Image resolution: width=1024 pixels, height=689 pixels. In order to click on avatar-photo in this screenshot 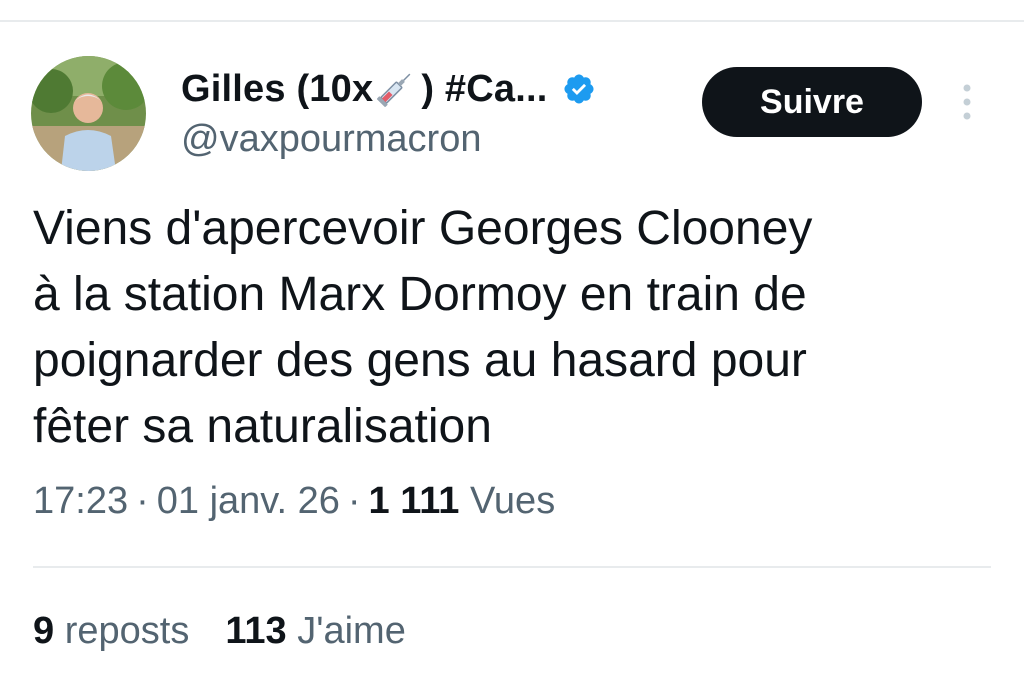, I will do `click(88, 113)`.